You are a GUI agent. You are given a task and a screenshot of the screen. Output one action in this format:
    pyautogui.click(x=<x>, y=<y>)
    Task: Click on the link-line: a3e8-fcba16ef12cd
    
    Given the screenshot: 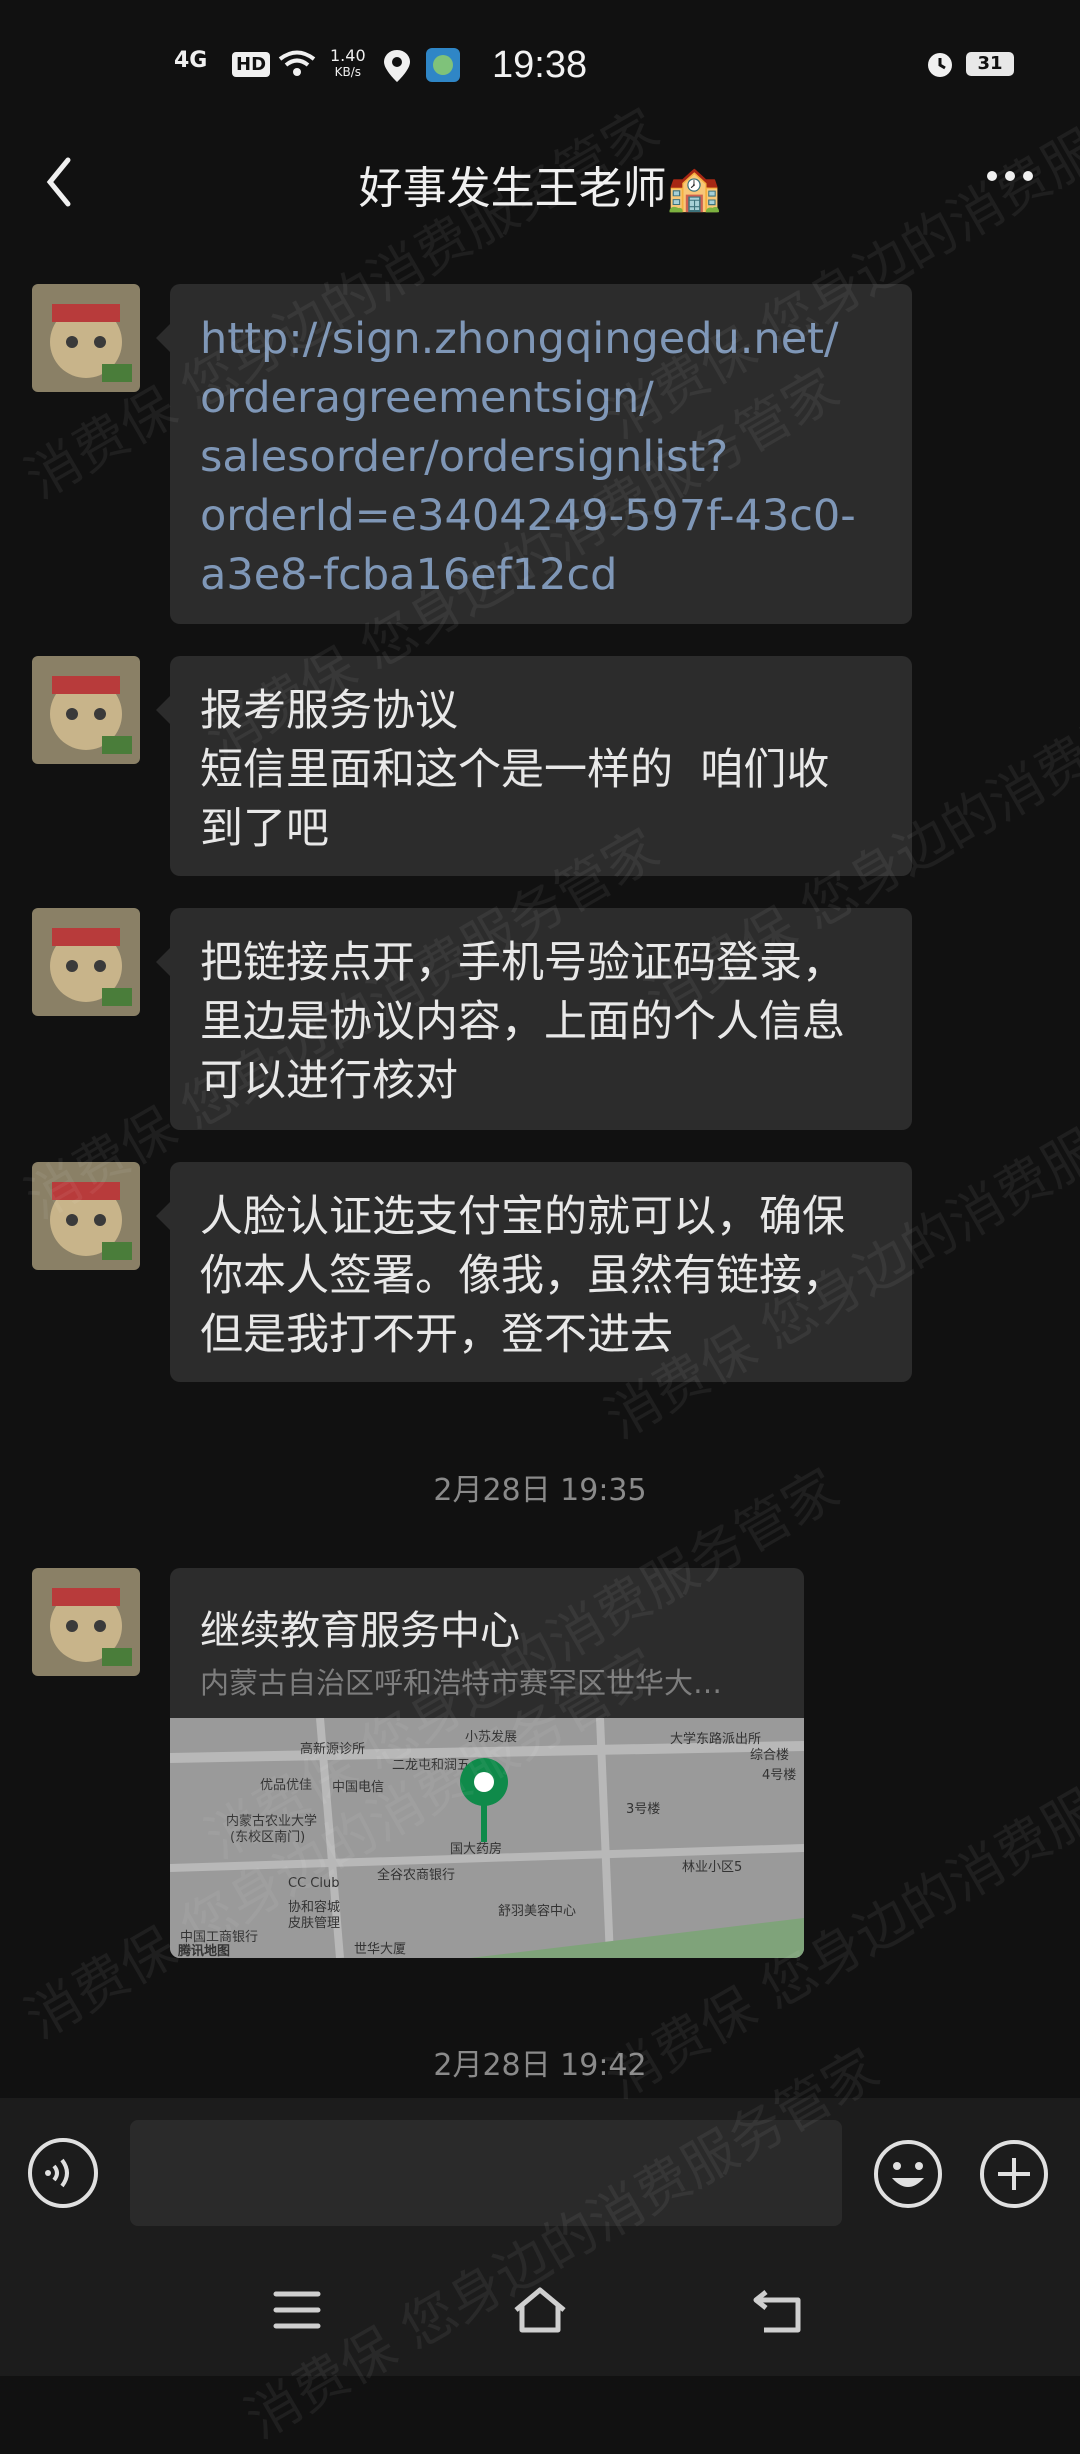 What is the action you would take?
    pyautogui.click(x=409, y=575)
    